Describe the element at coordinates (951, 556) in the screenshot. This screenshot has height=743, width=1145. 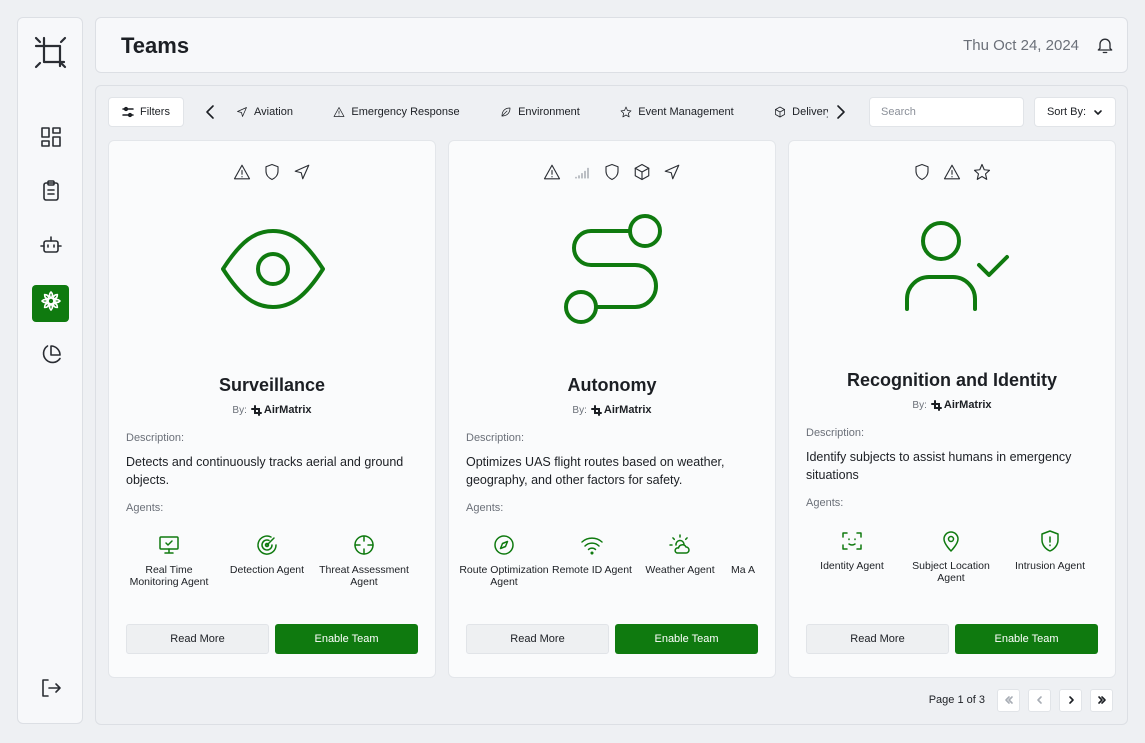
I see `agent-item: Subject Location Agent` at that location.